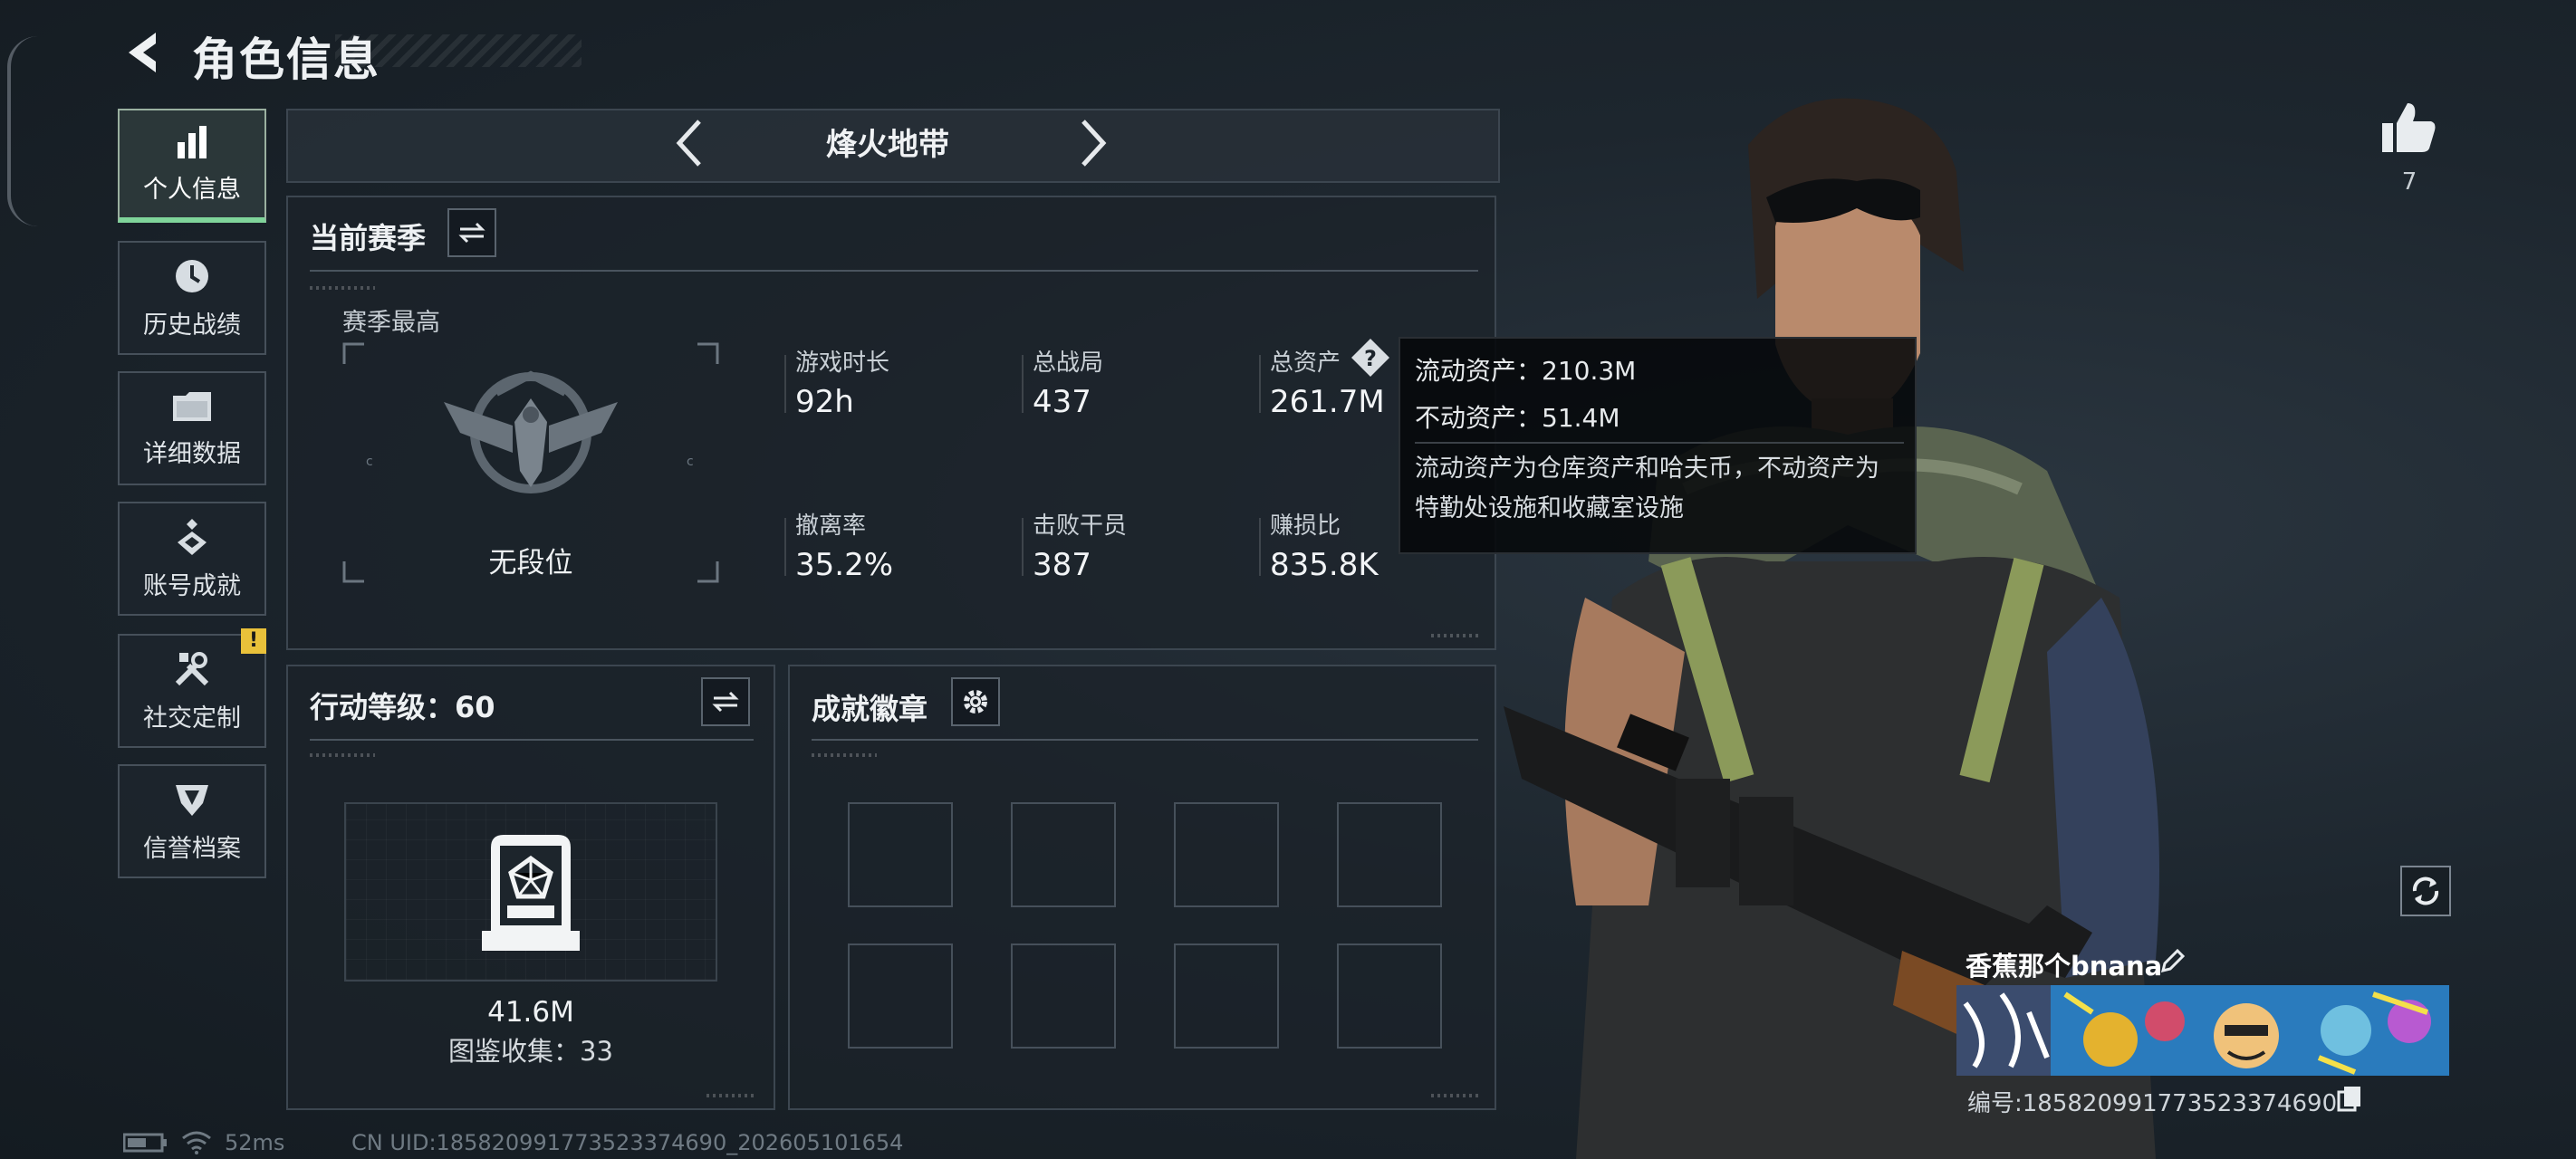  I want to click on battery-icon, so click(145, 1143).